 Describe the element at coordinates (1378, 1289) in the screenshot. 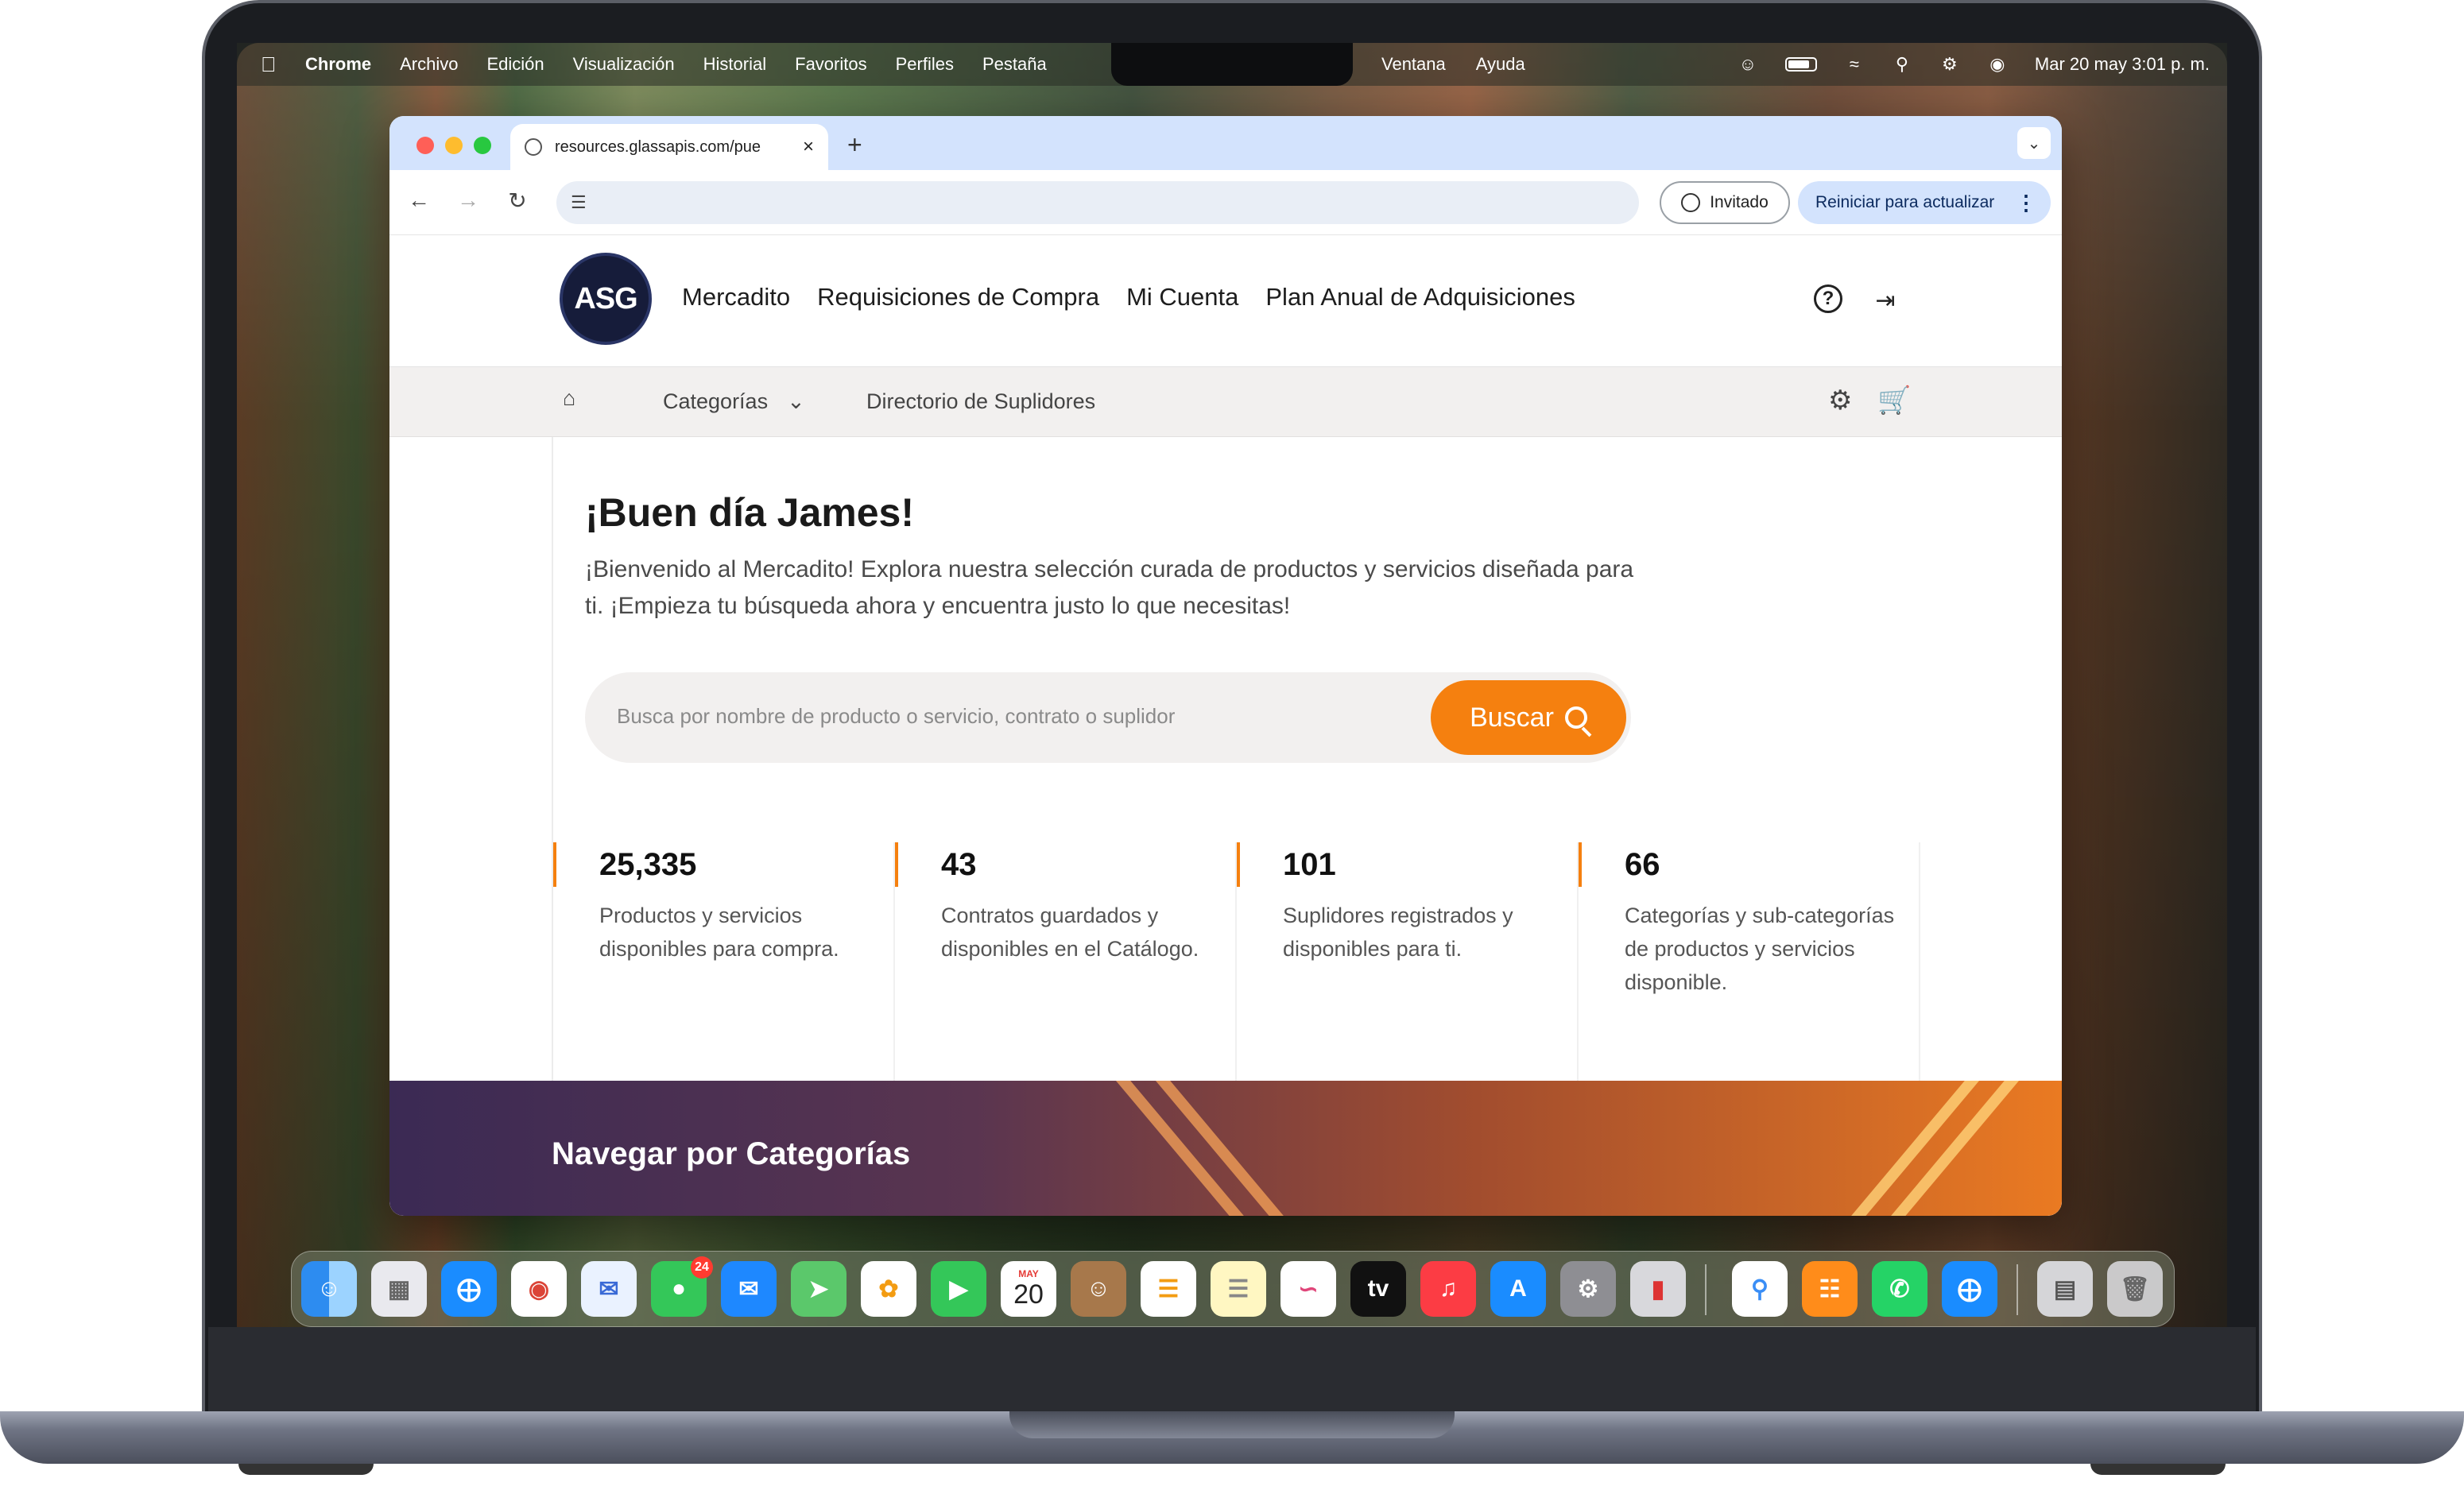

I see `apple-tv-icon: tv` at that location.